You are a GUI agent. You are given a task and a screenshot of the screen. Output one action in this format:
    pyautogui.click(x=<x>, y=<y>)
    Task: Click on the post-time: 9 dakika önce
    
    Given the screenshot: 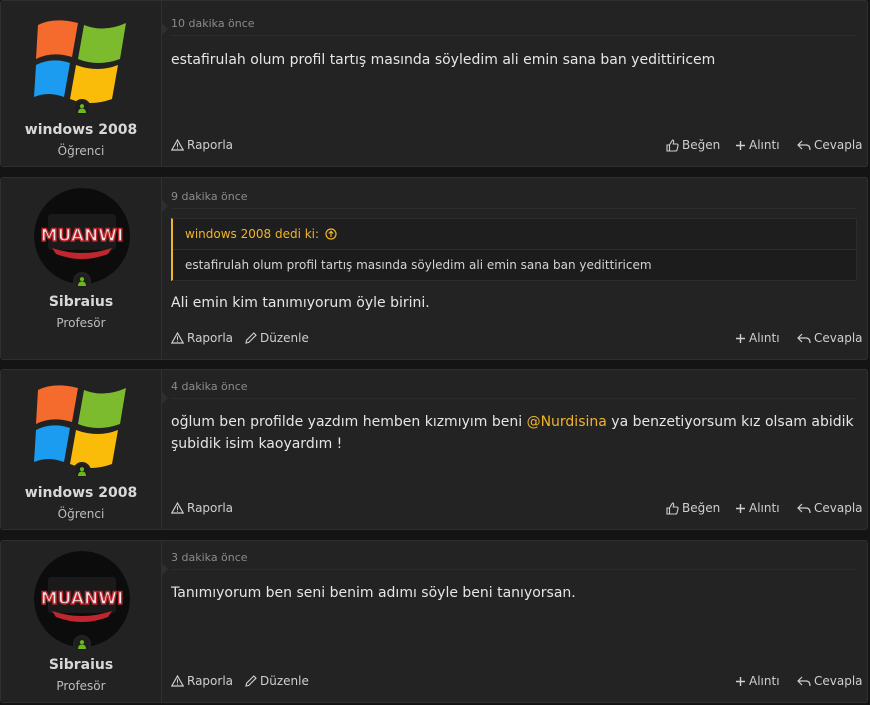 What is the action you would take?
    pyautogui.click(x=514, y=199)
    